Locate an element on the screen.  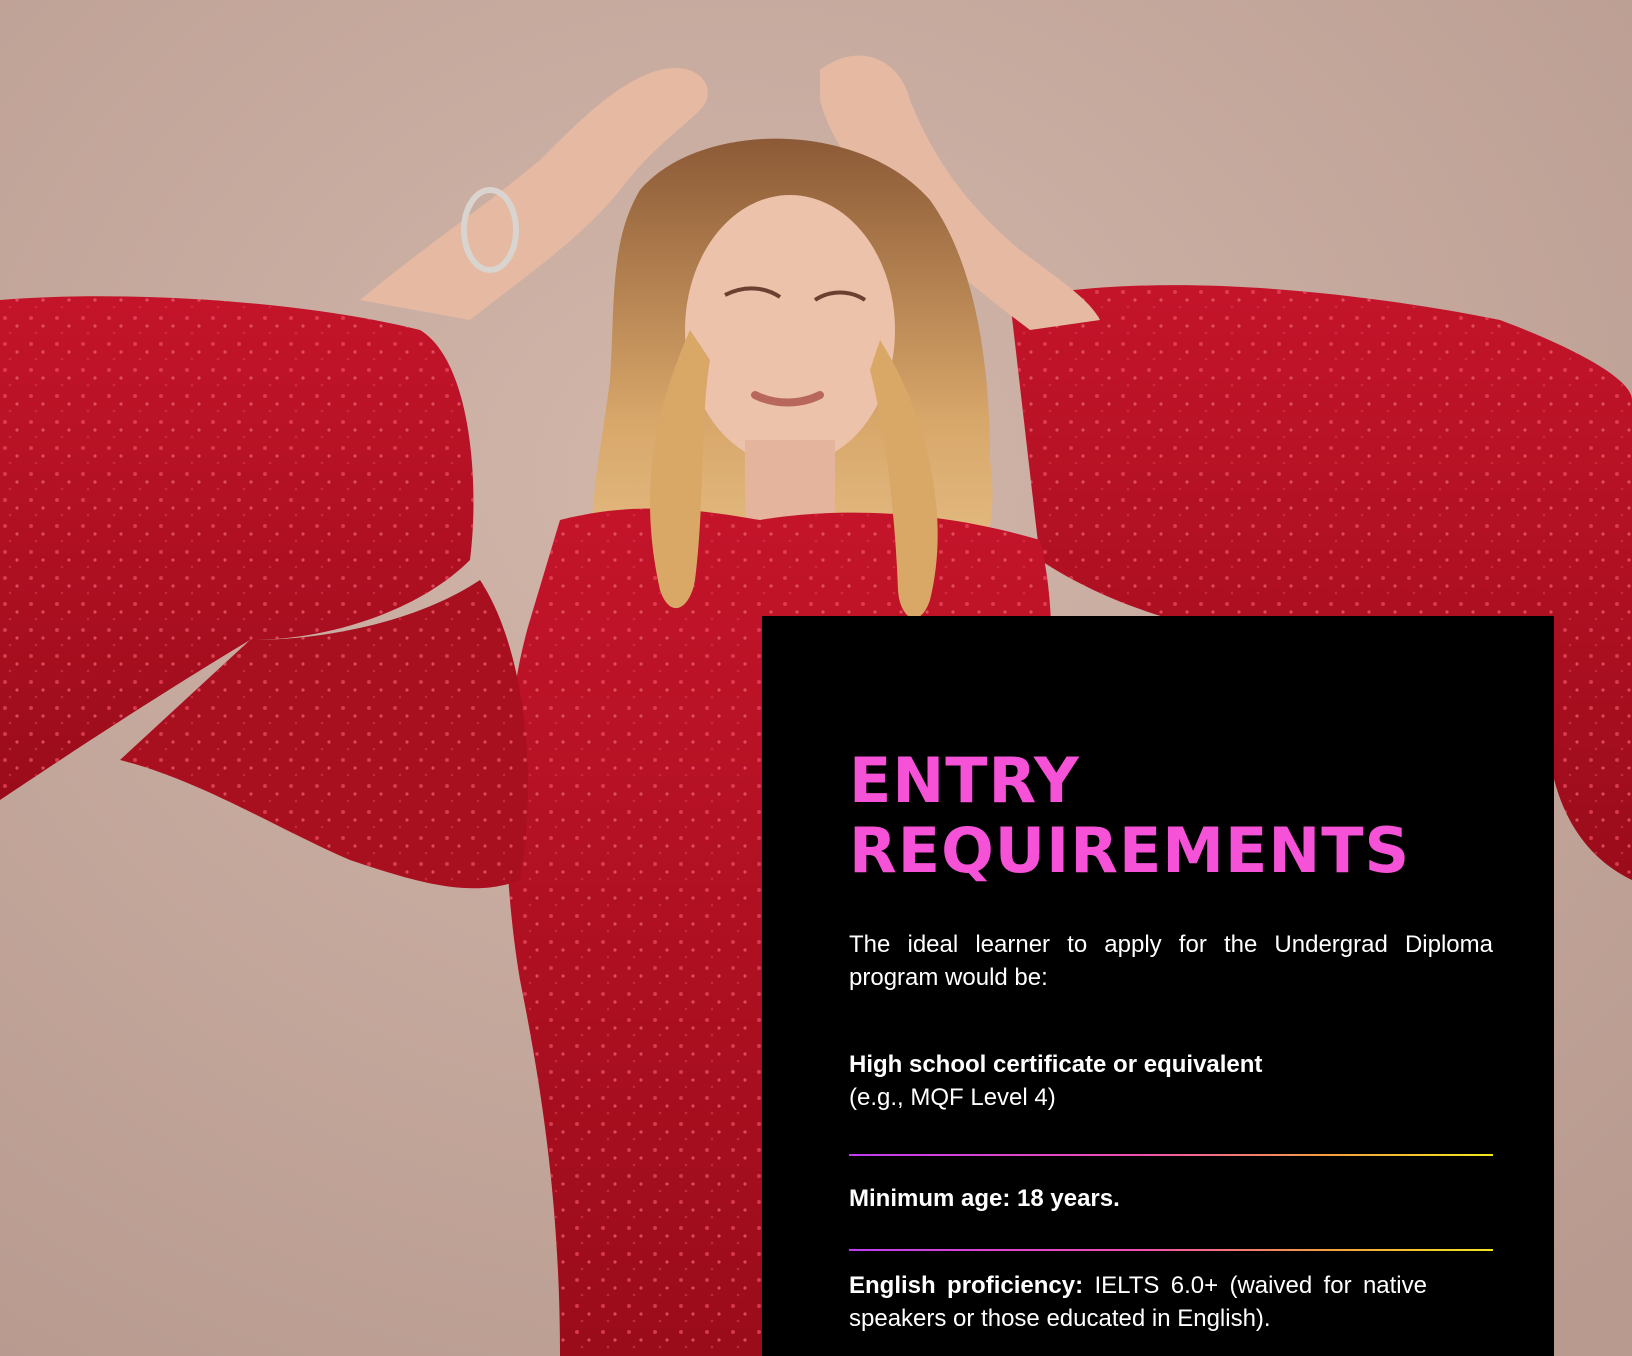
requirement-age-label: Minimum age: 18 years. is located at coordinates (984, 1198).